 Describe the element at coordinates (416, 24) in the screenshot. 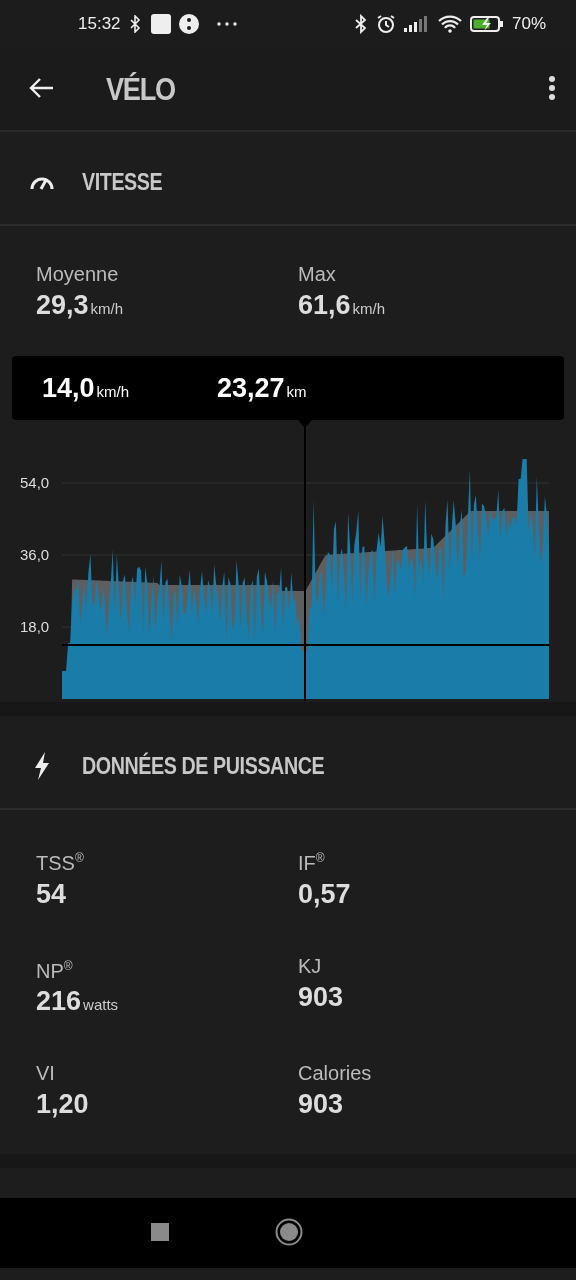

I see `signal-icon` at that location.